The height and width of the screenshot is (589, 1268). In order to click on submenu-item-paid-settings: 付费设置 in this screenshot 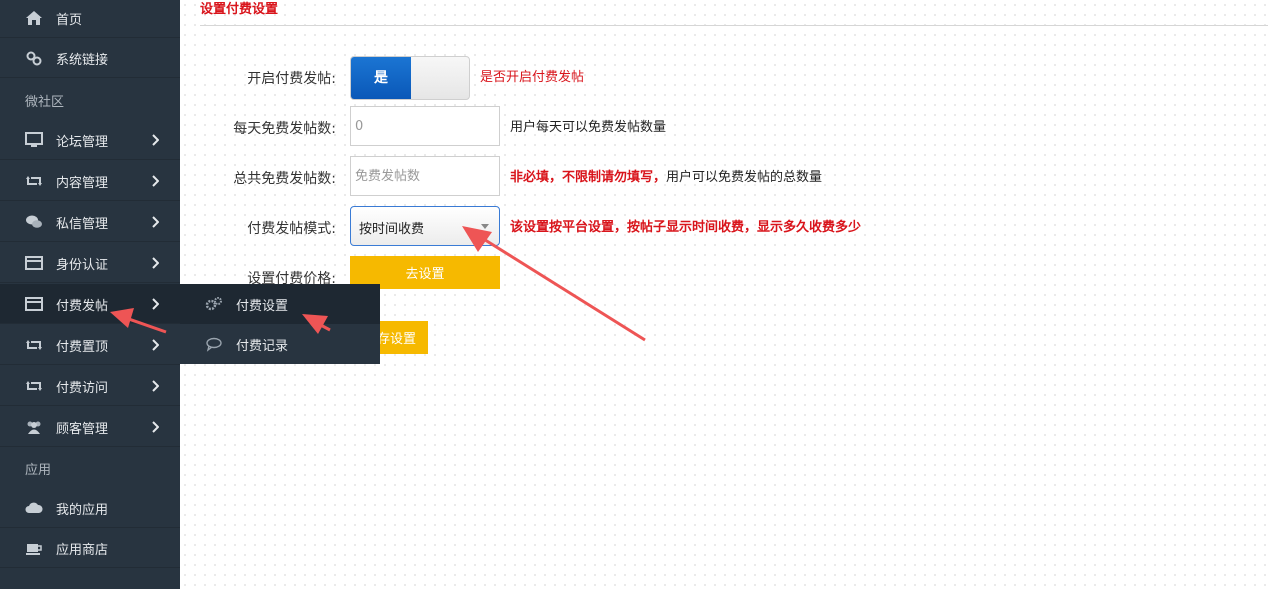, I will do `click(280, 304)`.